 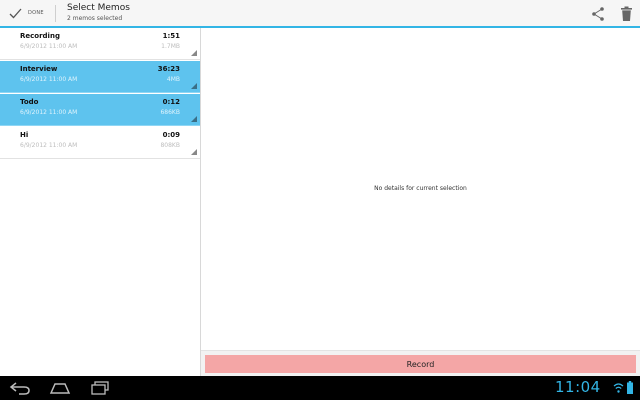 I want to click on memo-size: 1.7MB, so click(x=170, y=46).